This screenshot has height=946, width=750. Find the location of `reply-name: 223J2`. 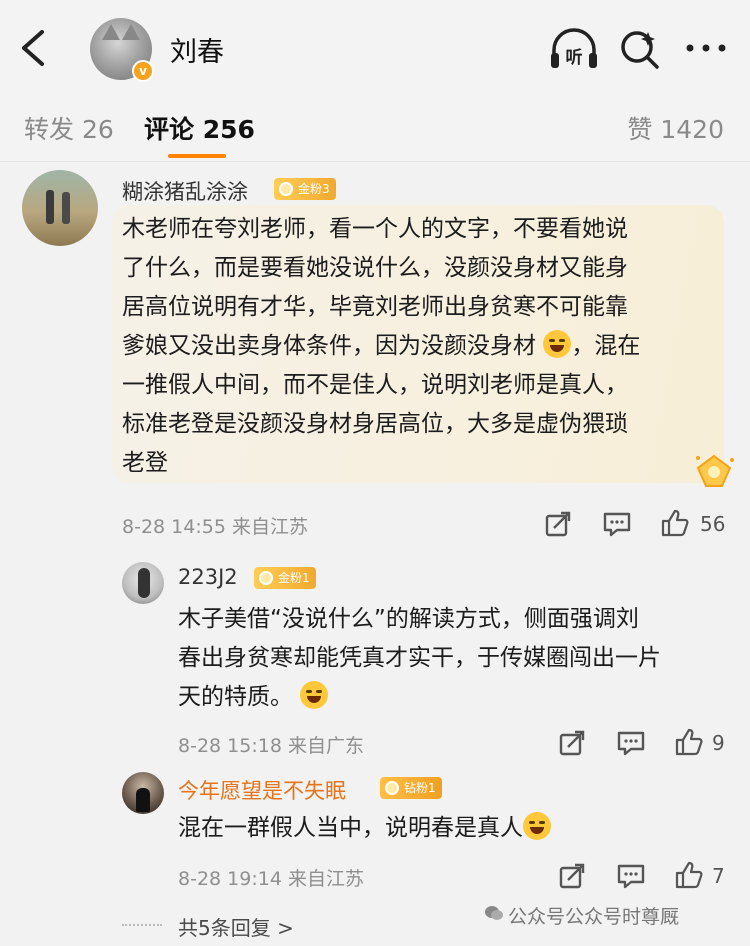

reply-name: 223J2 is located at coordinates (208, 577).